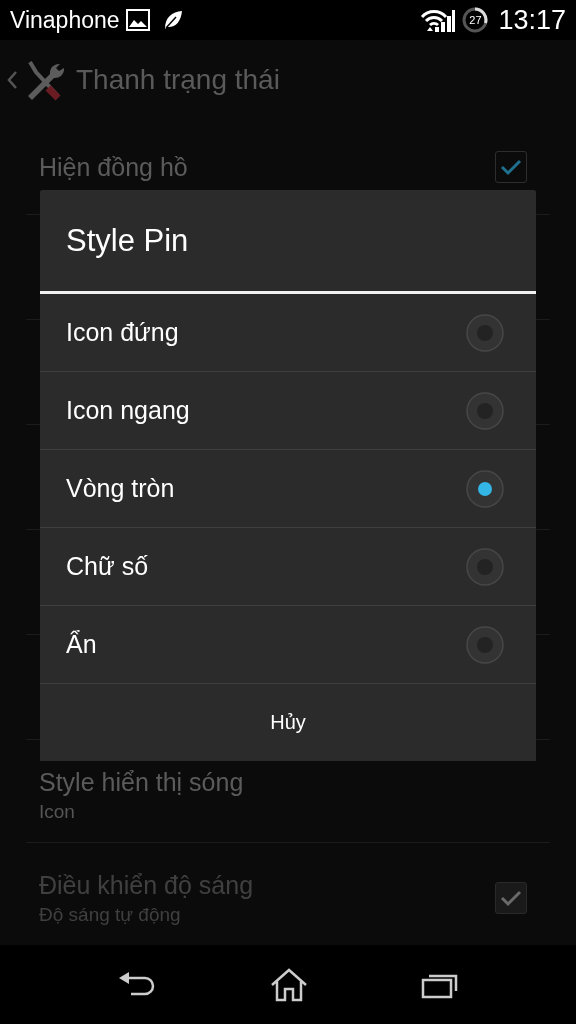  Describe the element at coordinates (475, 20) in the screenshot. I see `battery-indicator: 27` at that location.